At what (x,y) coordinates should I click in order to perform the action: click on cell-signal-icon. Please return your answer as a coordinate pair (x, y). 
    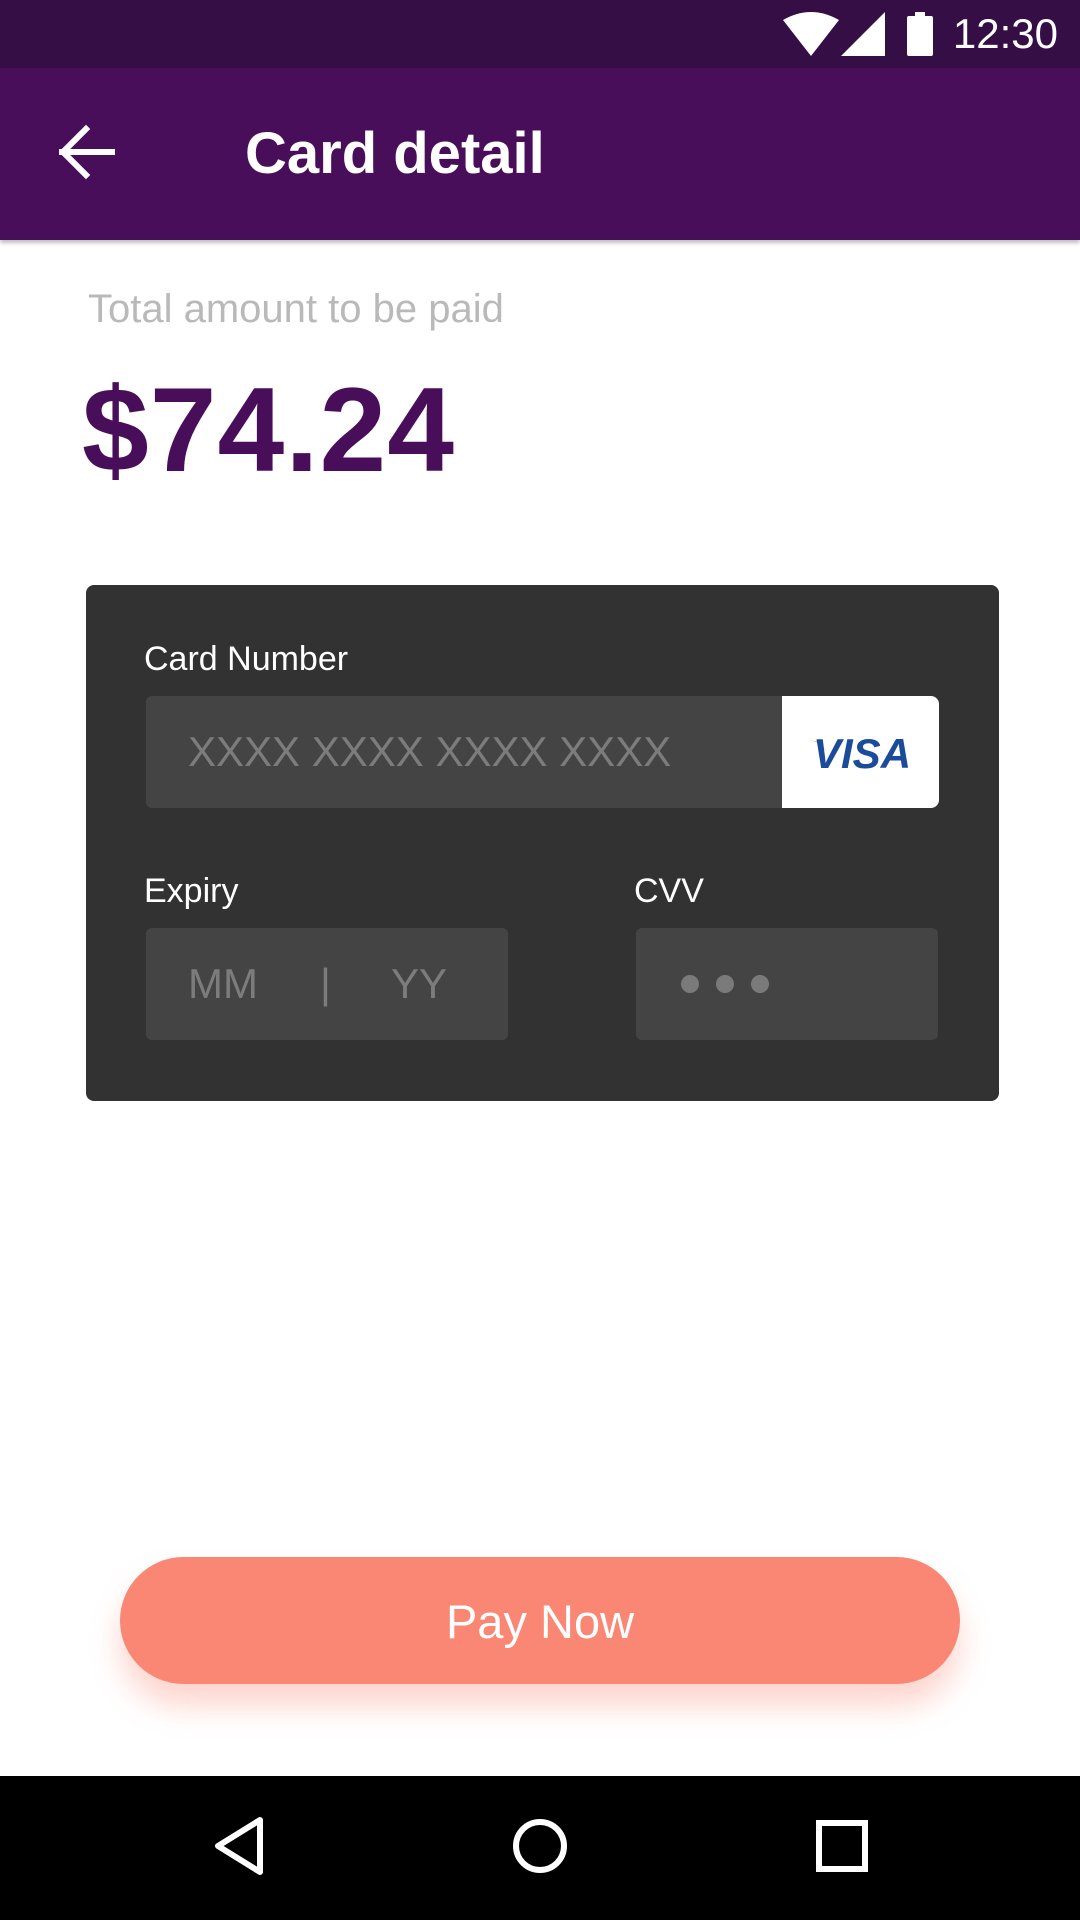
    Looking at the image, I should click on (862, 34).